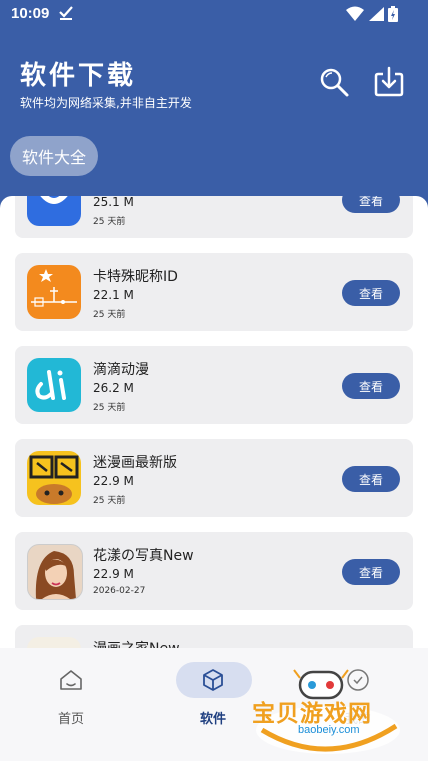  Describe the element at coordinates (214, 292) in the screenshot. I see `app-card: 卡特殊昵称ID 22.1 M 25 天前 查看` at that location.